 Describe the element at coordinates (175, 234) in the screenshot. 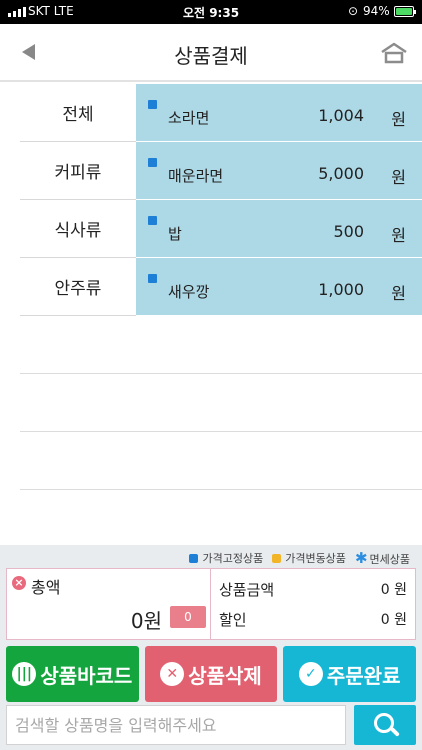

I see `product-name: 밥` at that location.